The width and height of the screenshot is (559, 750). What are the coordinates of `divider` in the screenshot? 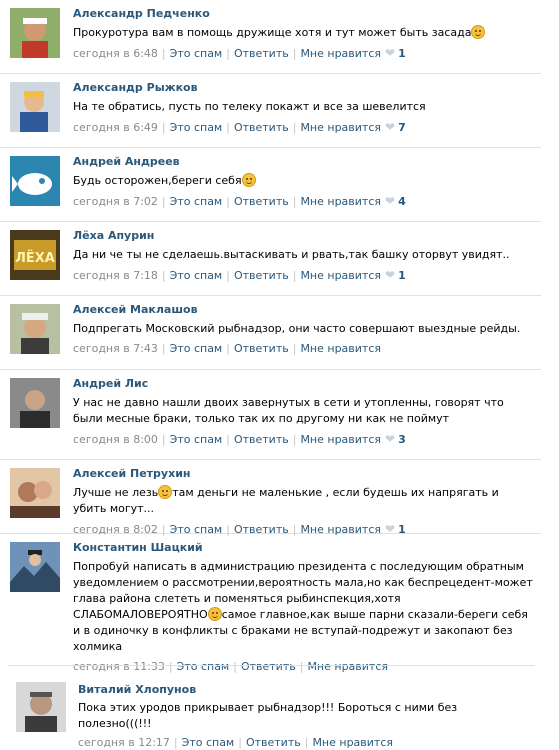 It's located at (271, 665).